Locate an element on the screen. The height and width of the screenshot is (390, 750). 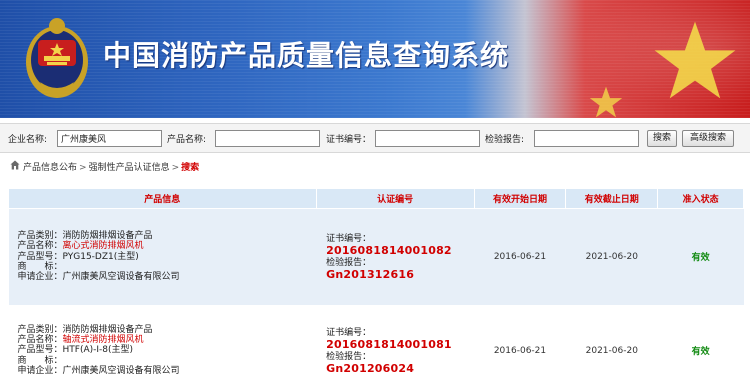
inspection-report-input is located at coordinates (586, 138).